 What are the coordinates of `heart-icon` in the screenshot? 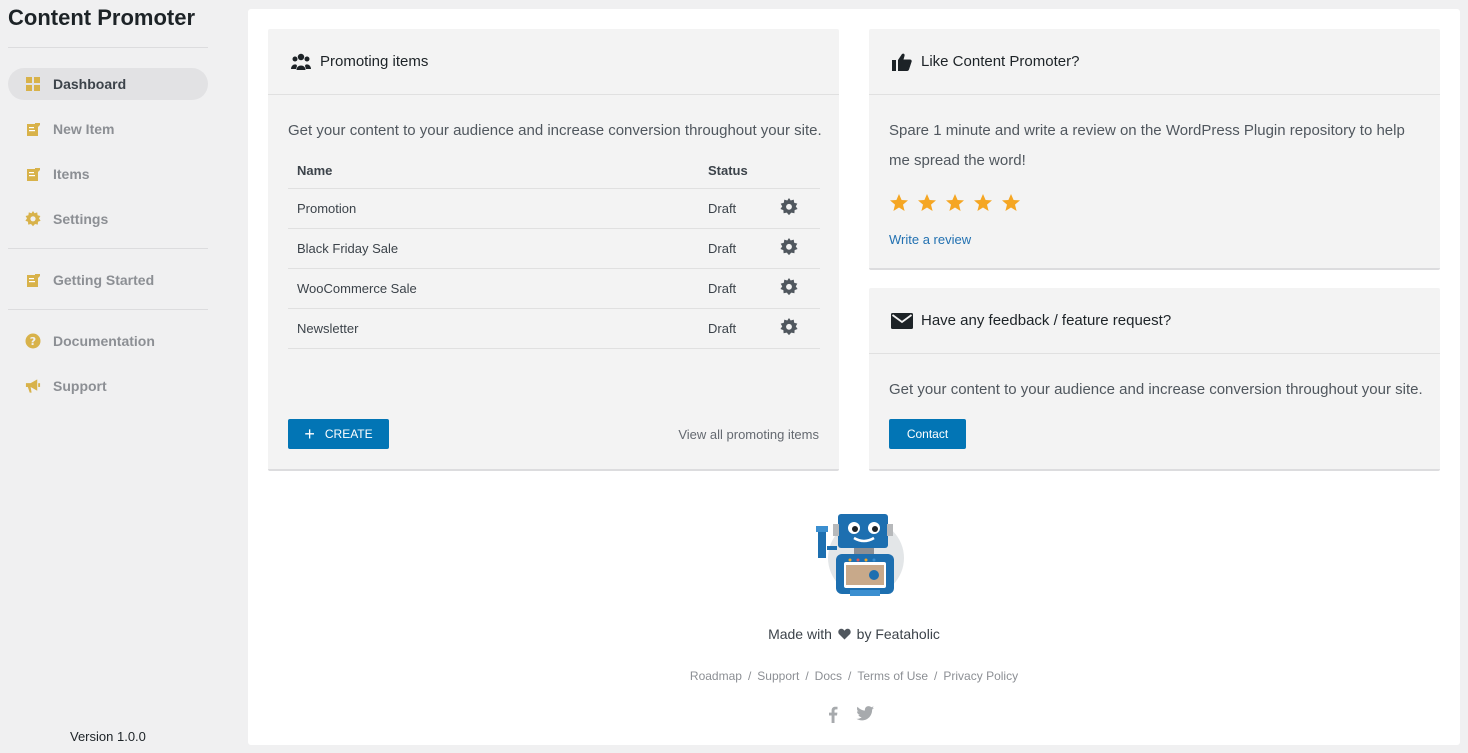 It's located at (844, 635).